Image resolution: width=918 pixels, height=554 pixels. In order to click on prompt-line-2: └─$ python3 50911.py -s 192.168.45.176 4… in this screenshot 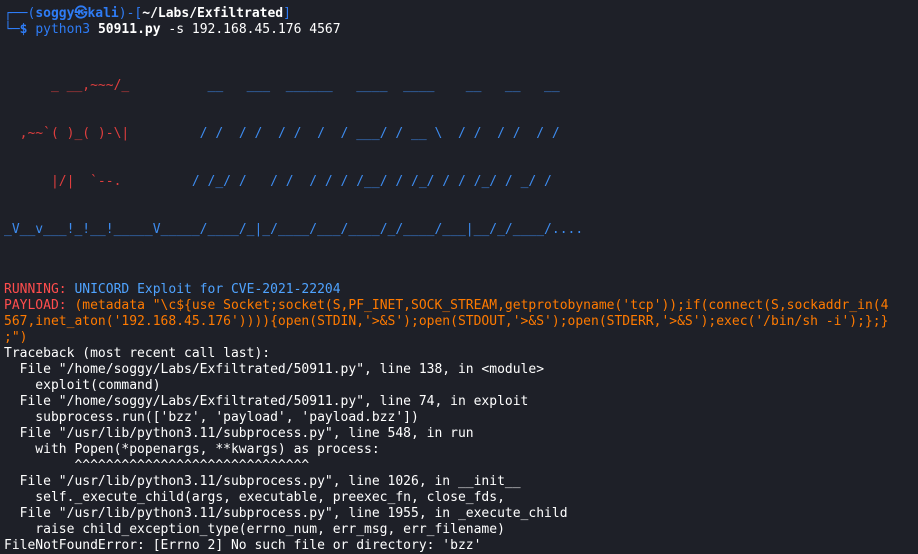, I will do `click(461, 30)`.